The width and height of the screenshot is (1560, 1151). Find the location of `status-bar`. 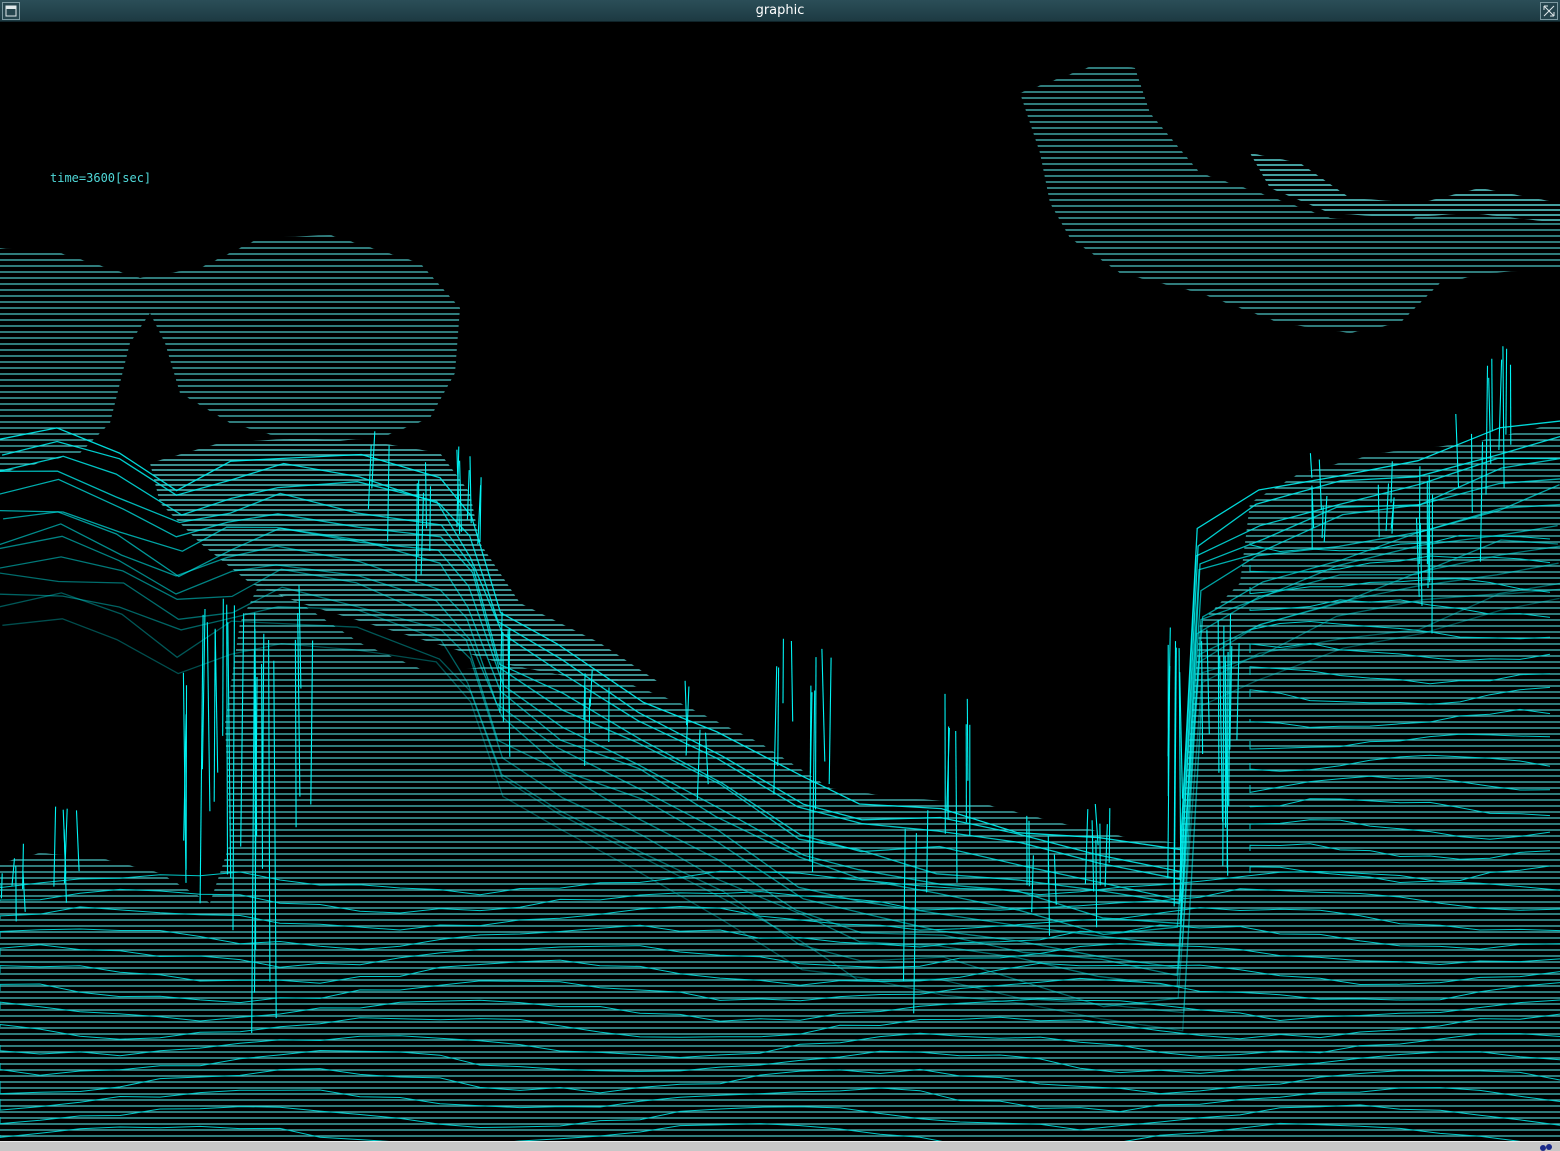

status-bar is located at coordinates (780, 1146).